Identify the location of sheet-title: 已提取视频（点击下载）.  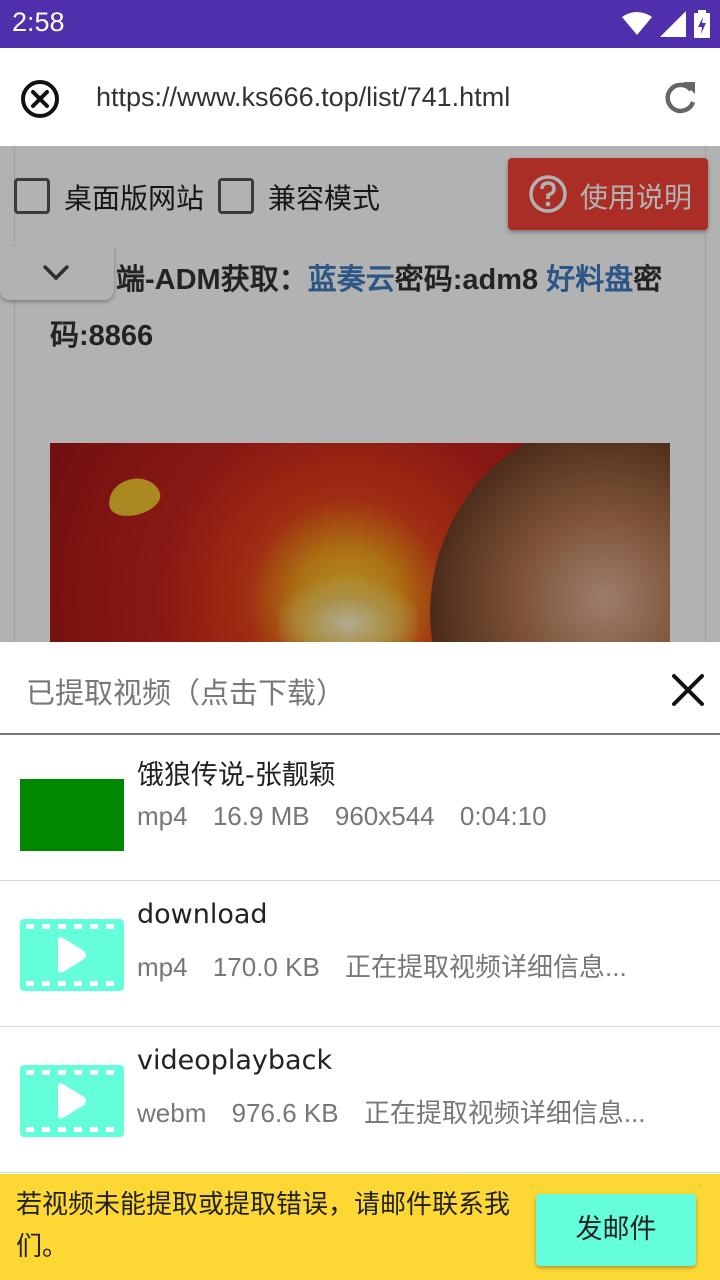
(186, 693).